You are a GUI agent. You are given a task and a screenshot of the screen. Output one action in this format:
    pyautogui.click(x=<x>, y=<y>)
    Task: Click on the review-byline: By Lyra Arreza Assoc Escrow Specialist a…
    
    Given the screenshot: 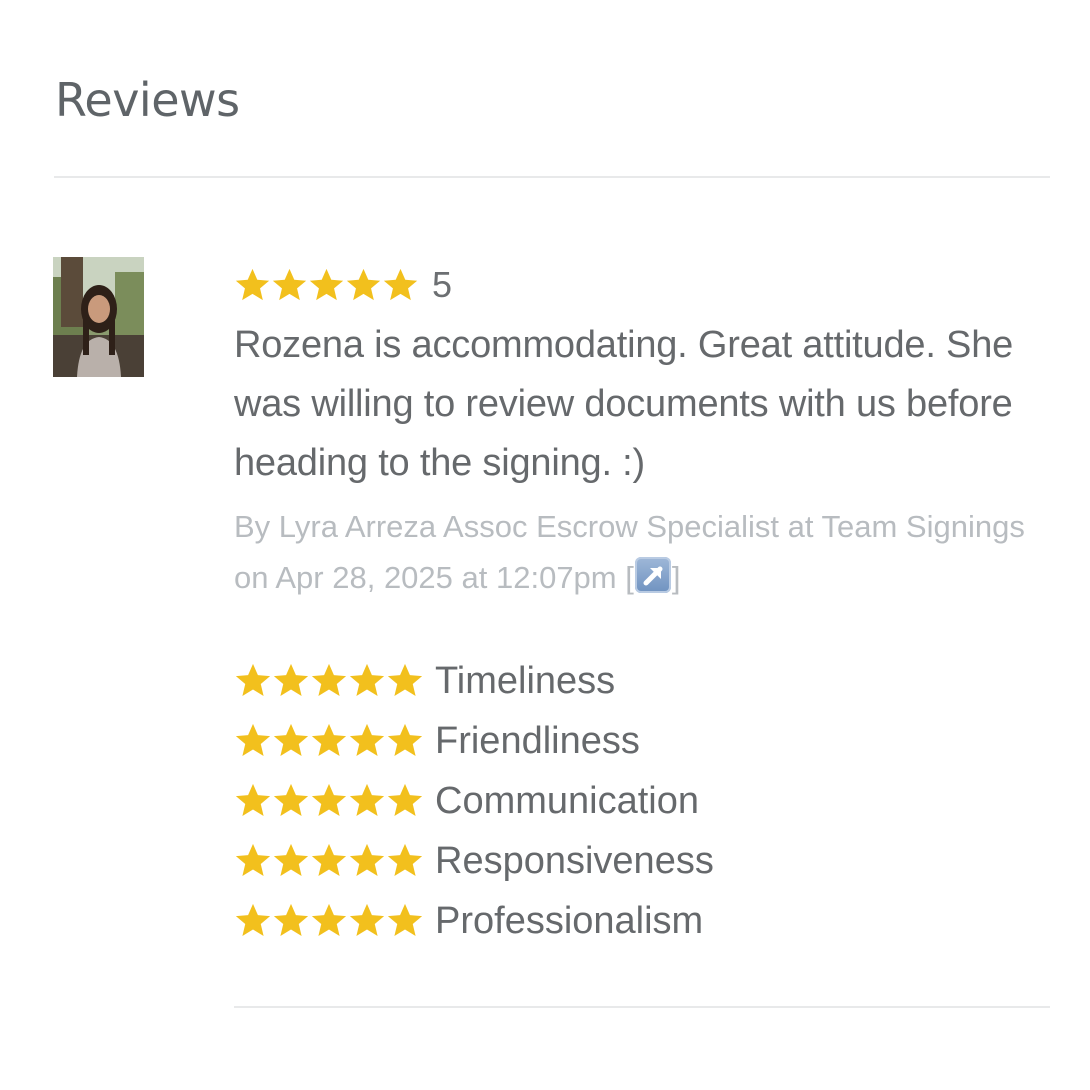 What is the action you would take?
    pyautogui.click(x=634, y=552)
    